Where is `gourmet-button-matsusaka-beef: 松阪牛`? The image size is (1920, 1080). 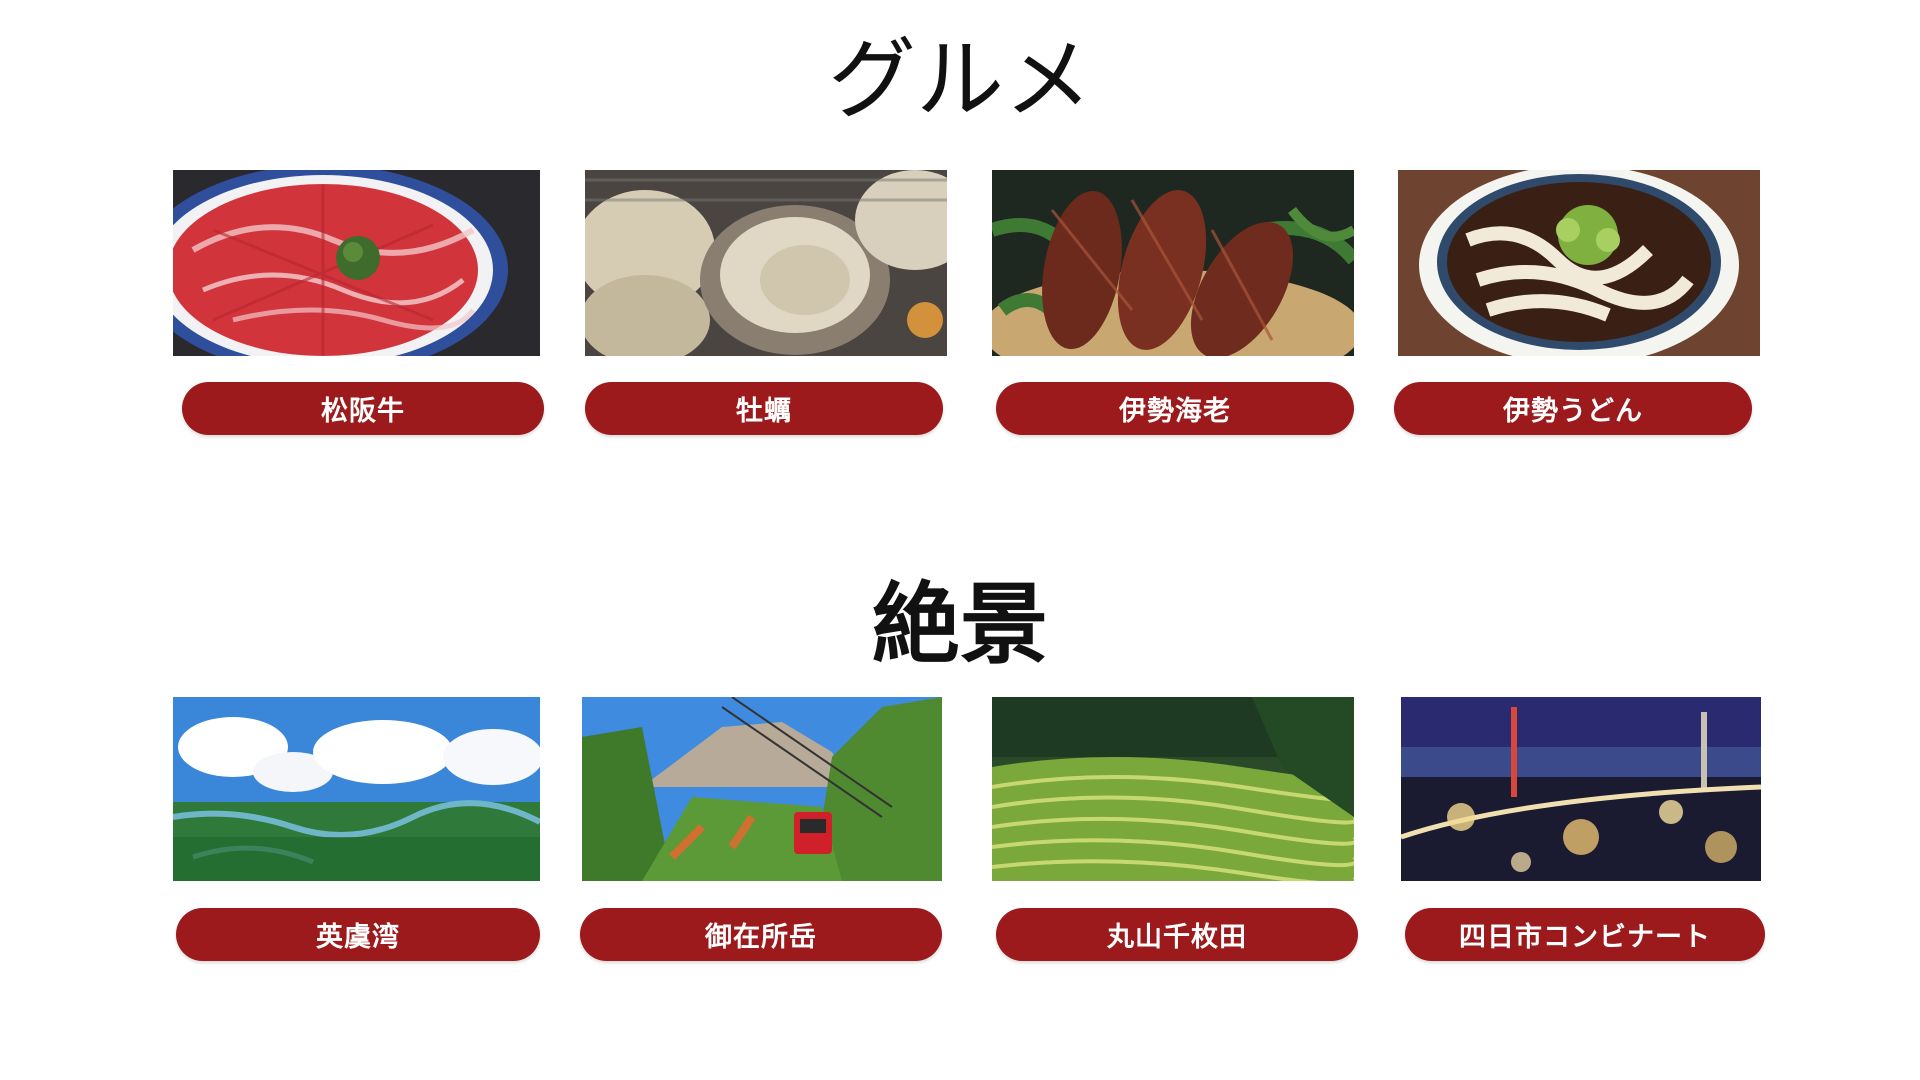
gourmet-button-matsusaka-beef: 松阪牛 is located at coordinates (363, 408).